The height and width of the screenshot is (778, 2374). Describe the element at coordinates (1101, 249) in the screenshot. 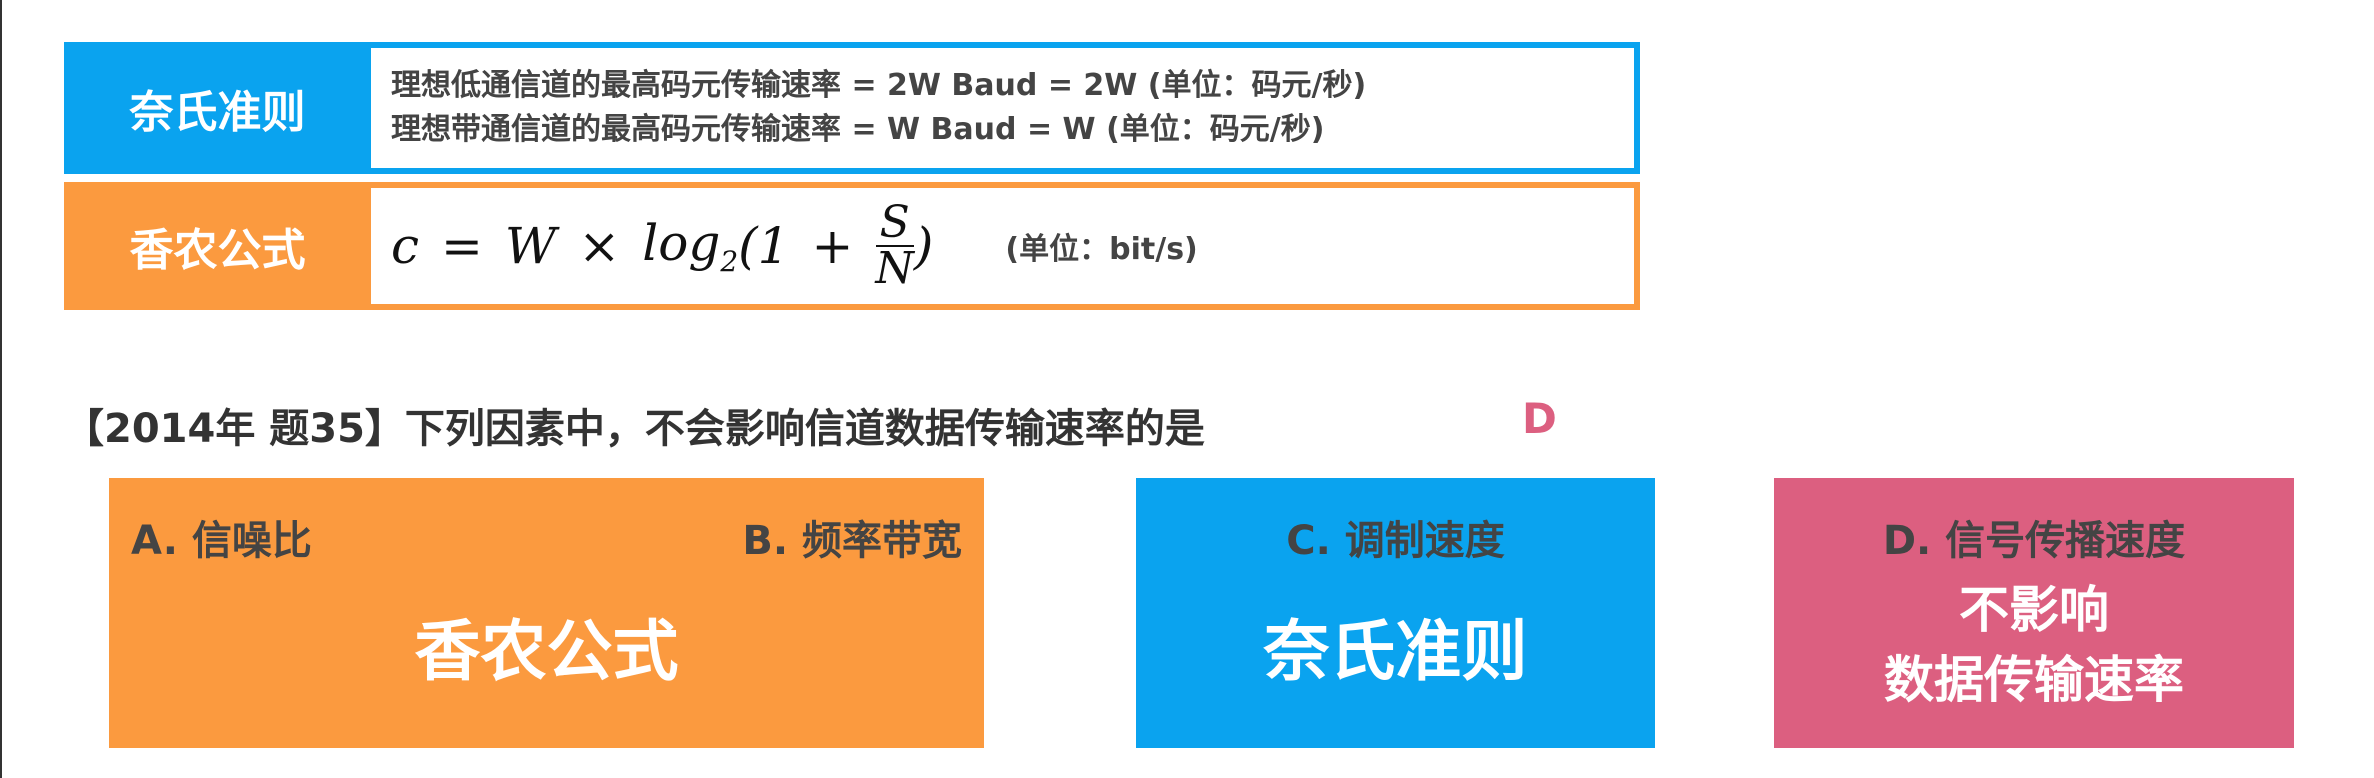

I see `formula-unit: (单位：bit/s)` at that location.